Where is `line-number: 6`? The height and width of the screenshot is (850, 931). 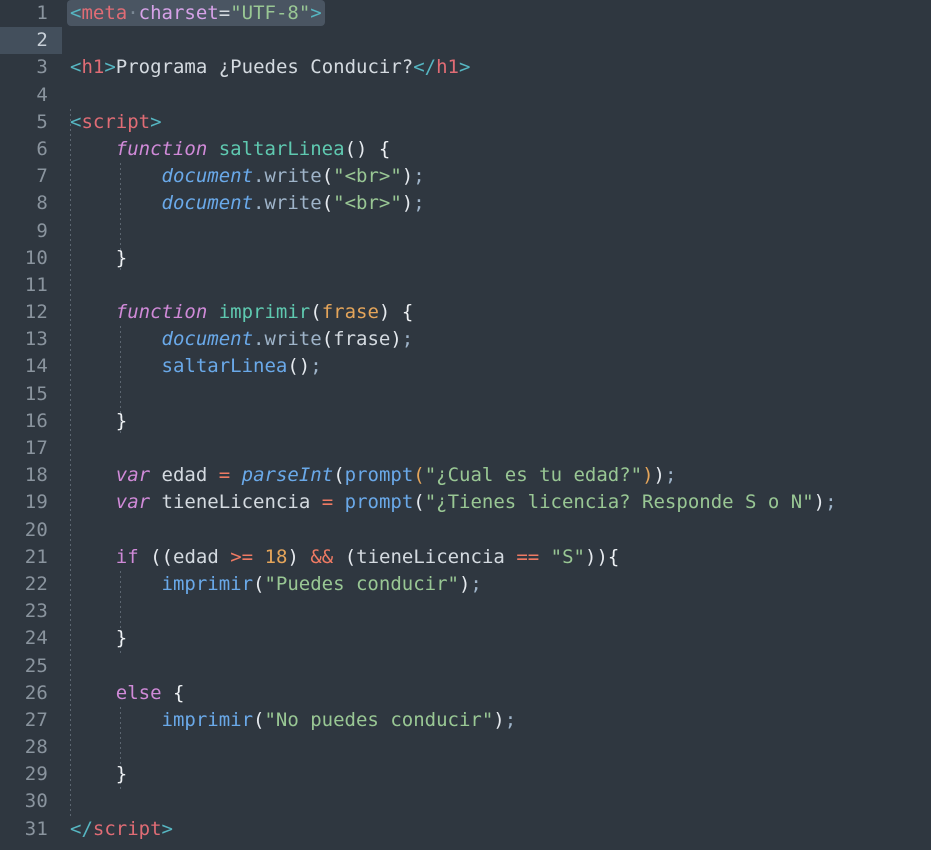
line-number: 6 is located at coordinates (31, 149).